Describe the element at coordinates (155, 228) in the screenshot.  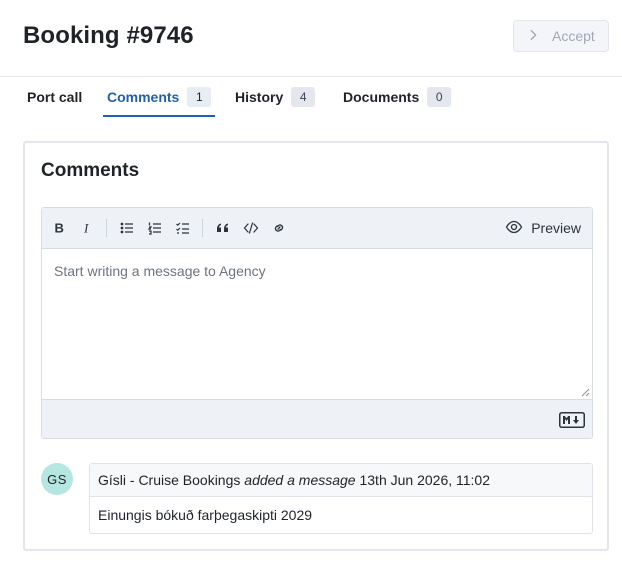
I see `numbered-list-icon` at that location.